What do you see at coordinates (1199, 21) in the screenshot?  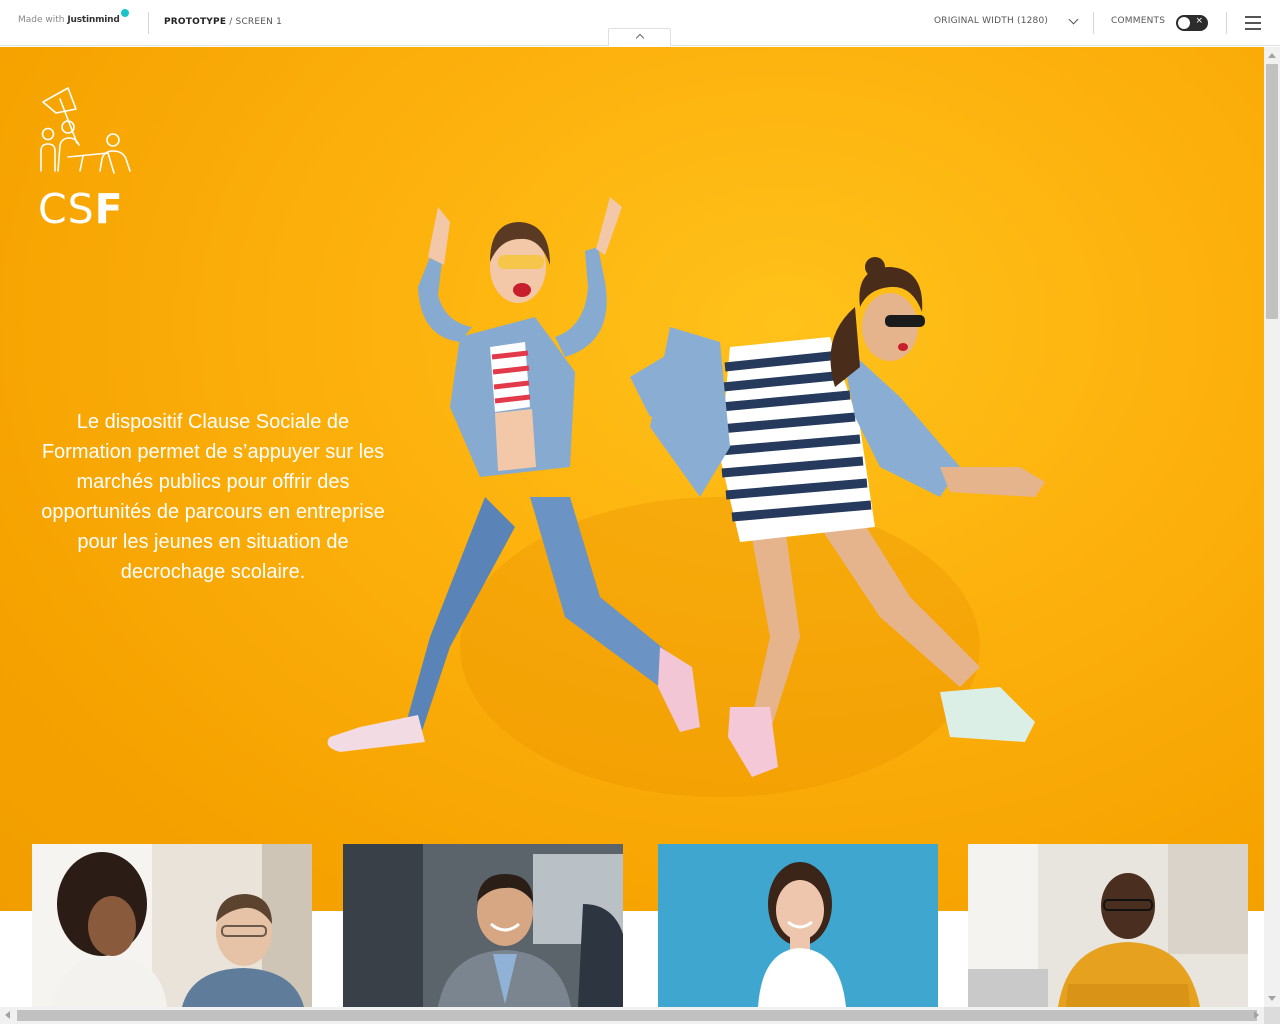 I see `close-icon: ×` at bounding box center [1199, 21].